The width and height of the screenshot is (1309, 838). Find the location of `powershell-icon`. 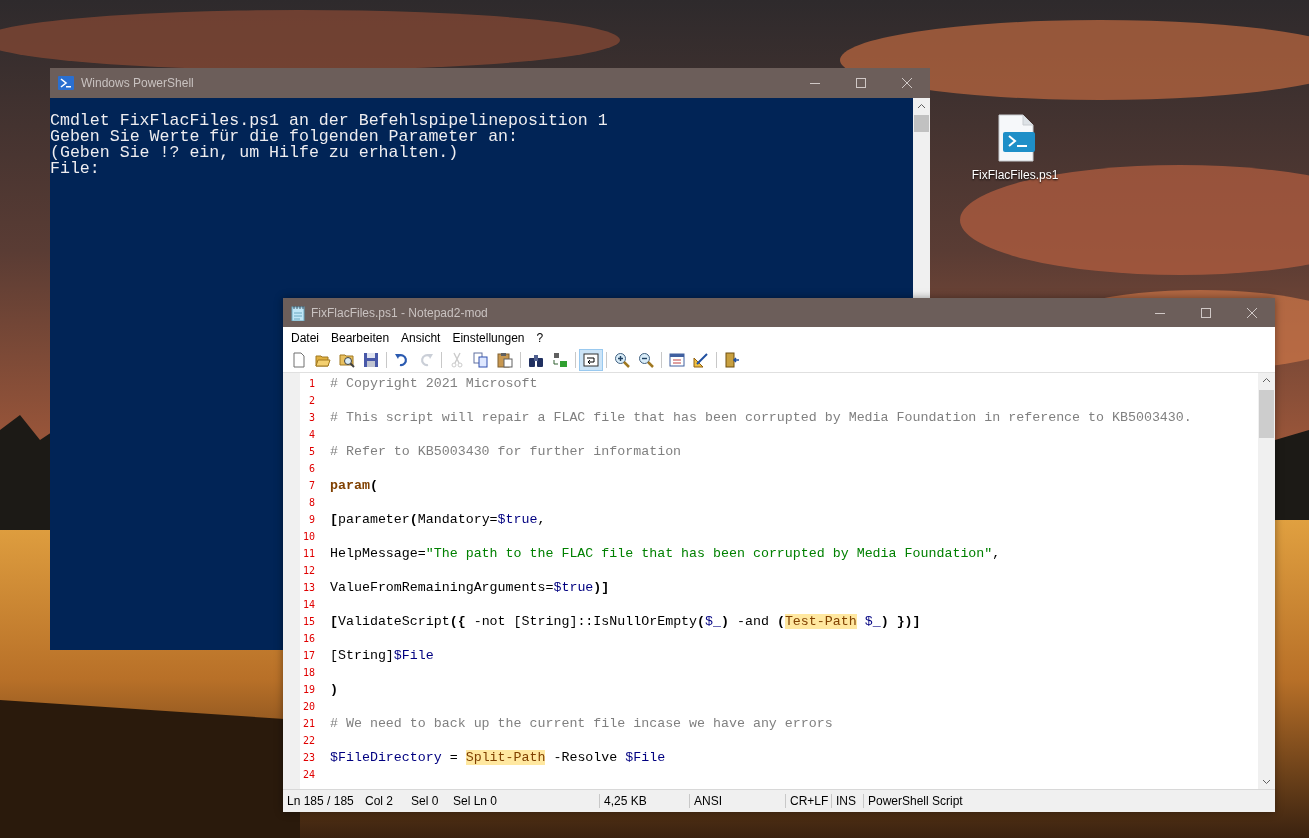

powershell-icon is located at coordinates (66, 83).